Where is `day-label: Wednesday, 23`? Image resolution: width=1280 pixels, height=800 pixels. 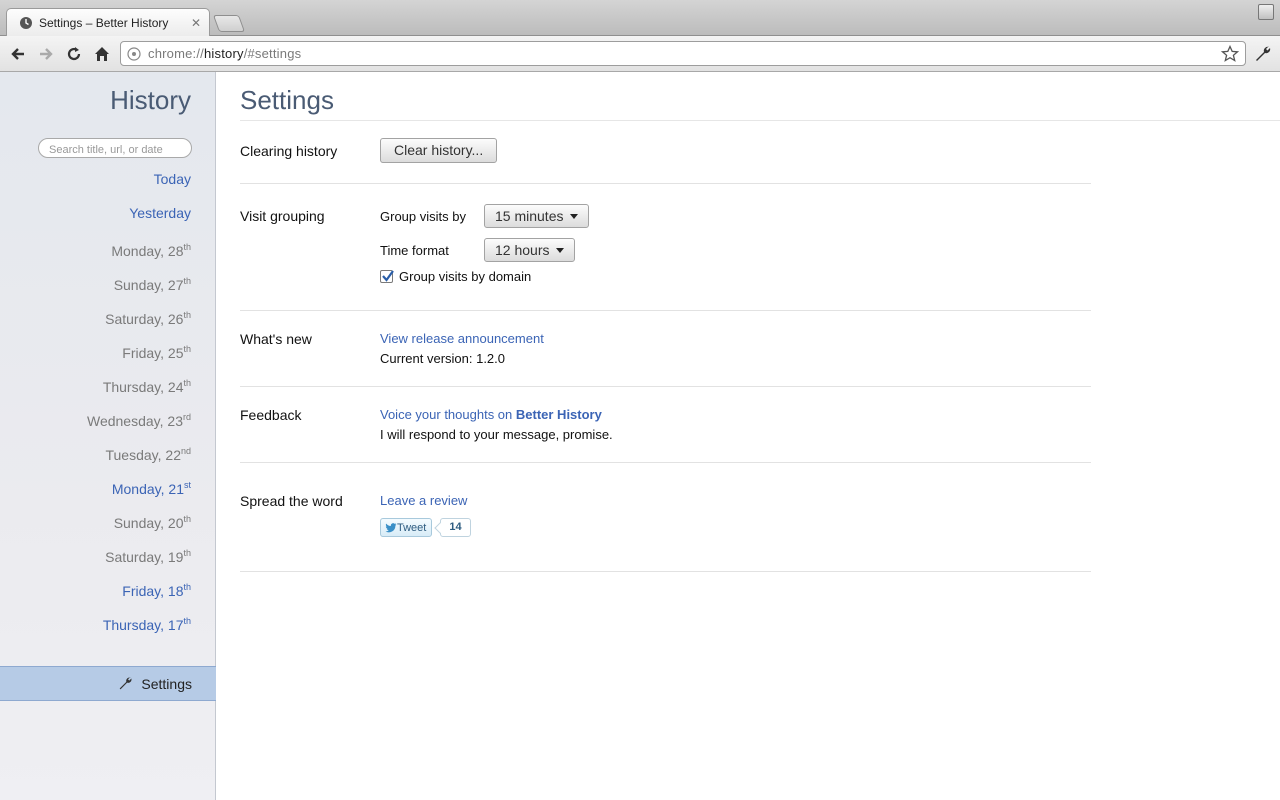 day-label: Wednesday, 23 is located at coordinates (134, 421).